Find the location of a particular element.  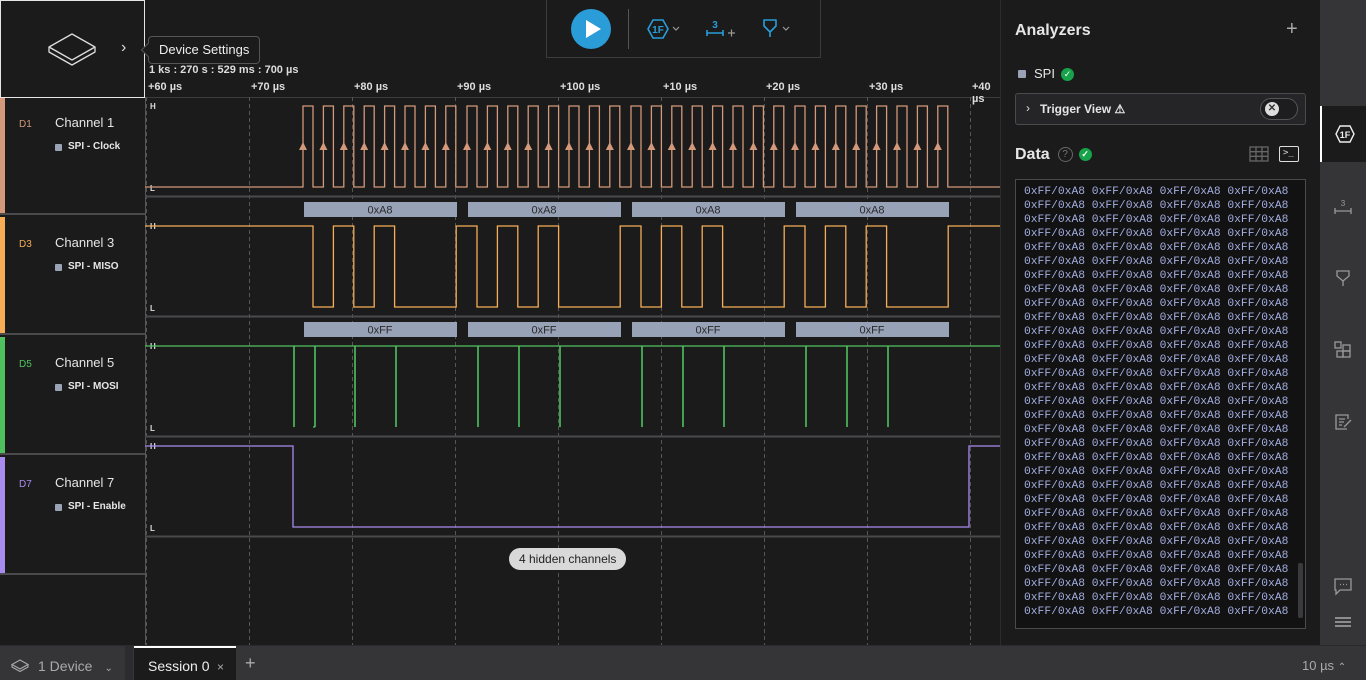

data-title-text: Data is located at coordinates (1032, 154).